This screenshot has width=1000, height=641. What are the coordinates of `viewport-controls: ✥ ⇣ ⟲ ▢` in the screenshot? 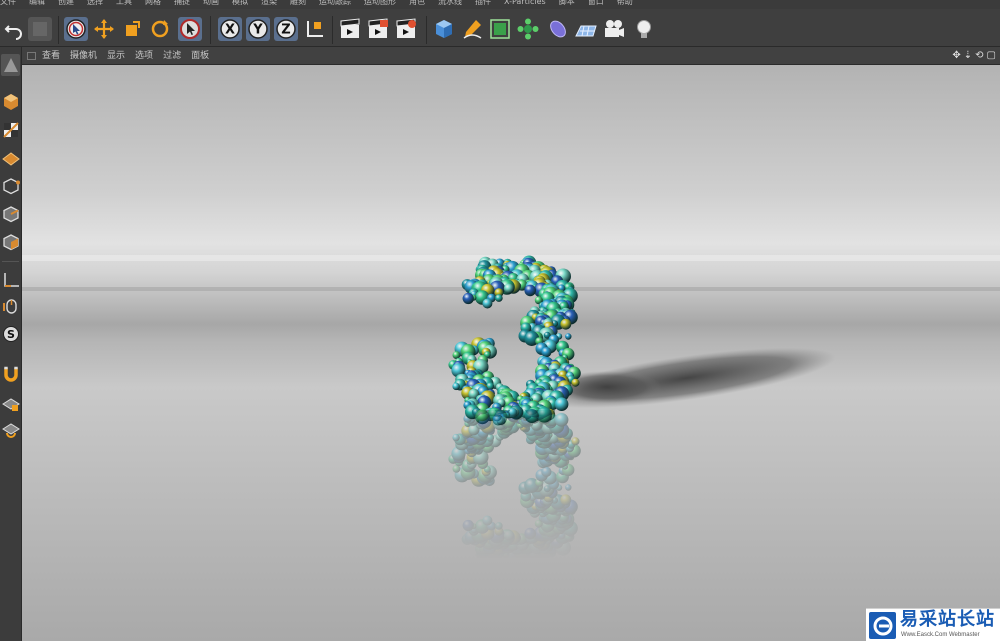 It's located at (972, 56).